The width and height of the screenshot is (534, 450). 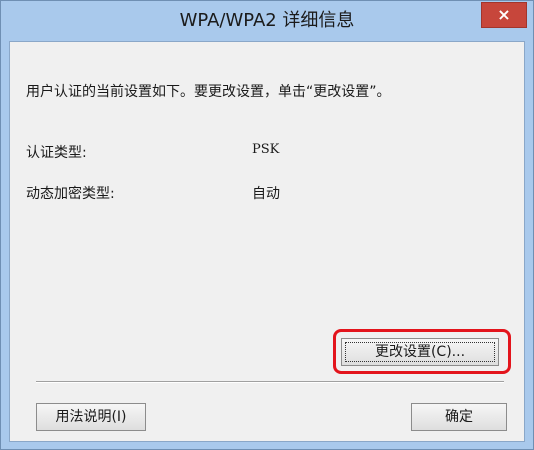 I want to click on auth-type-value: PSK, so click(x=266, y=149).